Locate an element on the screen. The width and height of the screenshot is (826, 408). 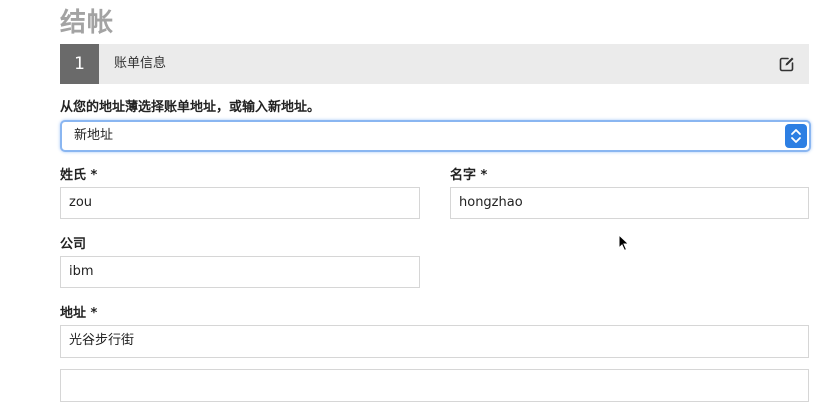
last-name-value: zou is located at coordinates (81, 202).